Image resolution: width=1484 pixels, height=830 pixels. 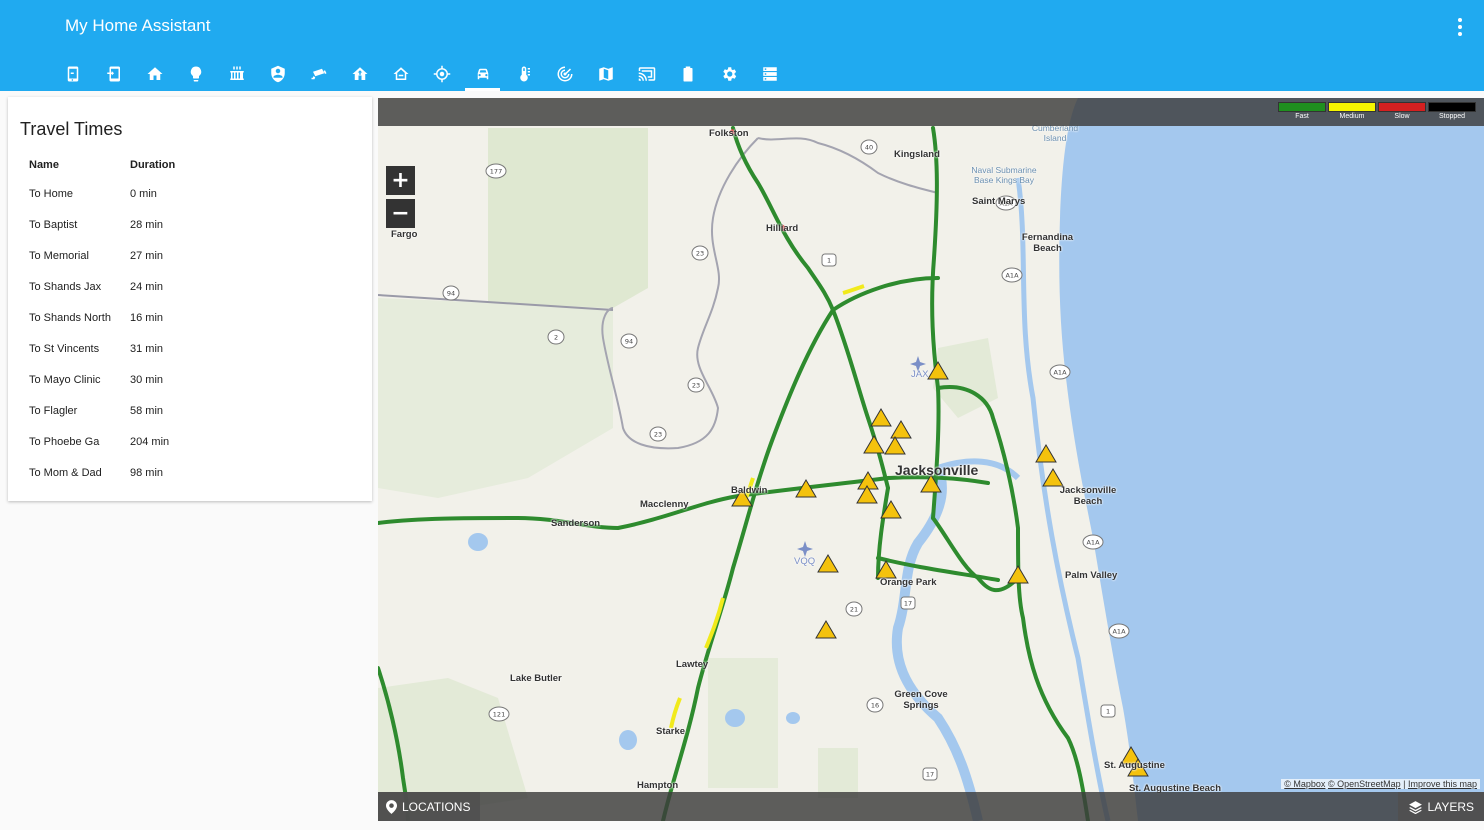 I want to click on tab-travel, so click(x=482, y=73).